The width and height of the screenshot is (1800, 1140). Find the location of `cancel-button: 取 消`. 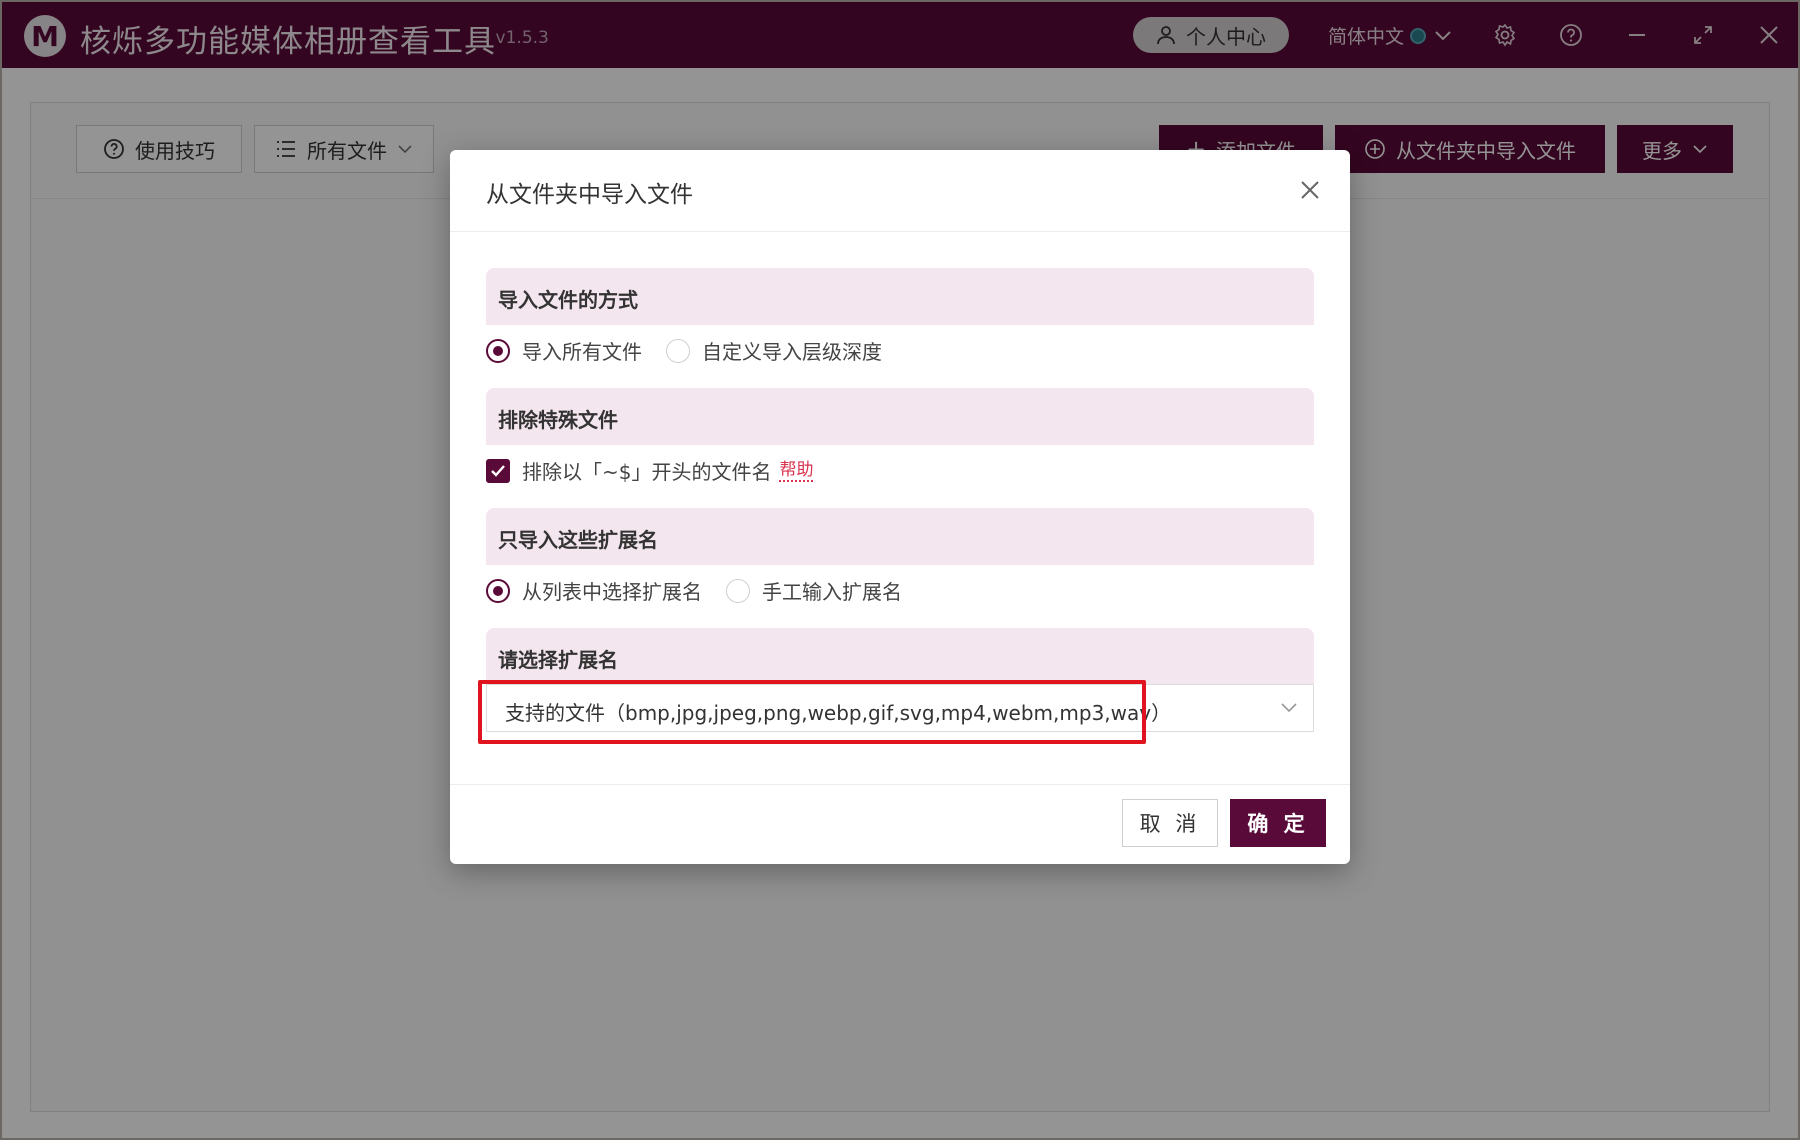

cancel-button: 取 消 is located at coordinates (1170, 823).